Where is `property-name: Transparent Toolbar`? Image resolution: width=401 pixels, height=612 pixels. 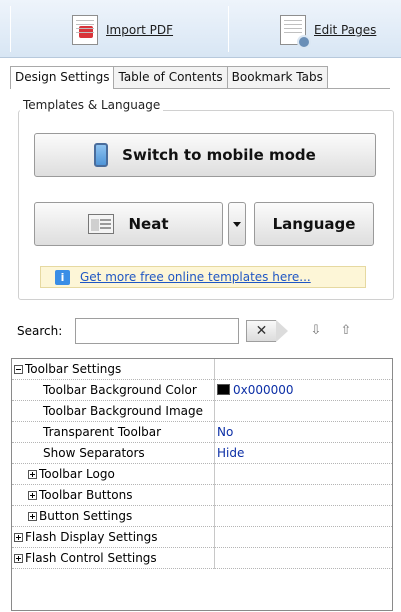
property-name: Transparent Toolbar is located at coordinates (113, 432).